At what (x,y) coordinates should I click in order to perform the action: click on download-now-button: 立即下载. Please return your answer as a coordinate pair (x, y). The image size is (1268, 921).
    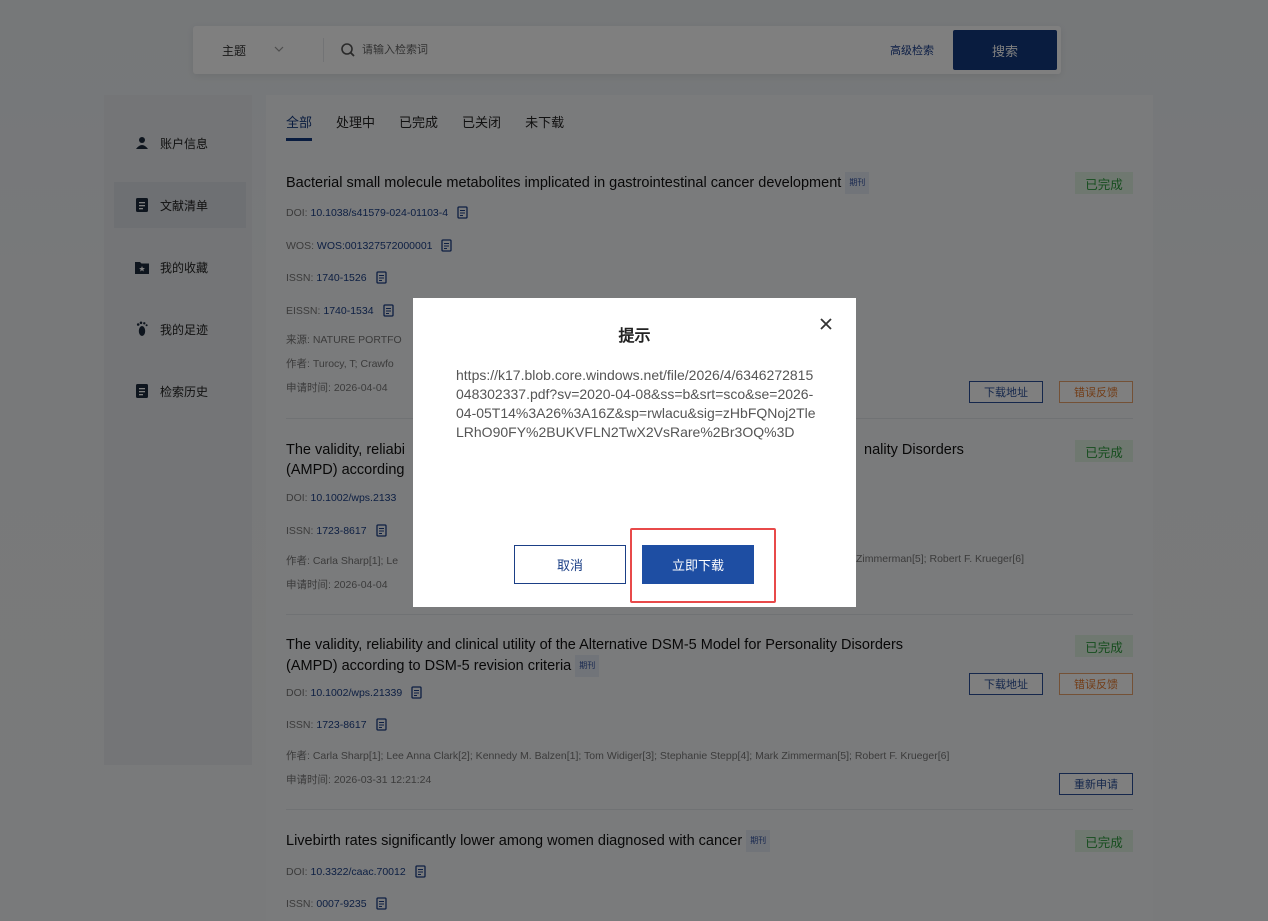
    Looking at the image, I should click on (698, 564).